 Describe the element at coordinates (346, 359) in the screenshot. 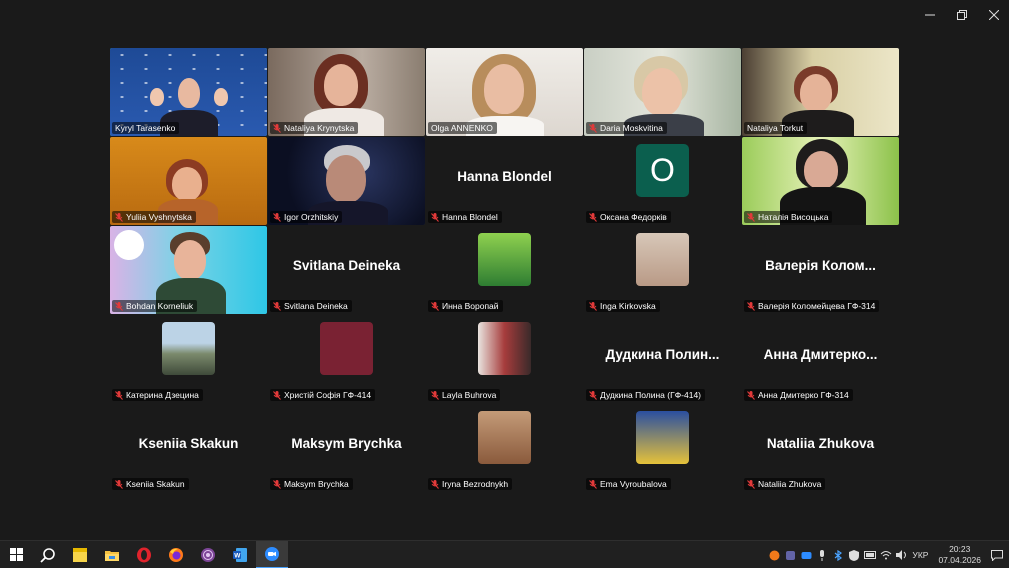

I see `participant-tile: Христій Софія ГФ-414` at that location.